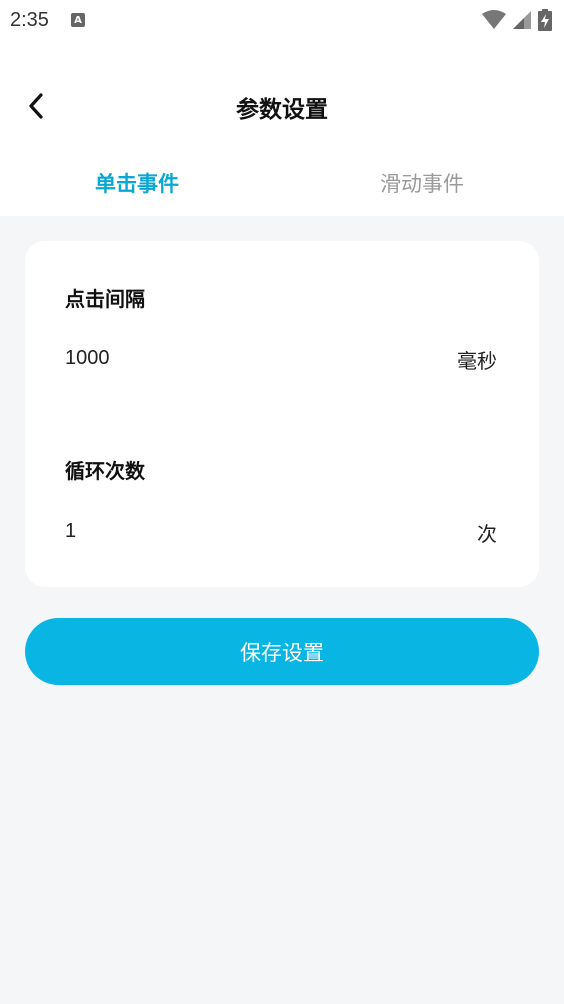  What do you see at coordinates (137, 183) in the screenshot?
I see `tab-click-event: 单击事件` at bounding box center [137, 183].